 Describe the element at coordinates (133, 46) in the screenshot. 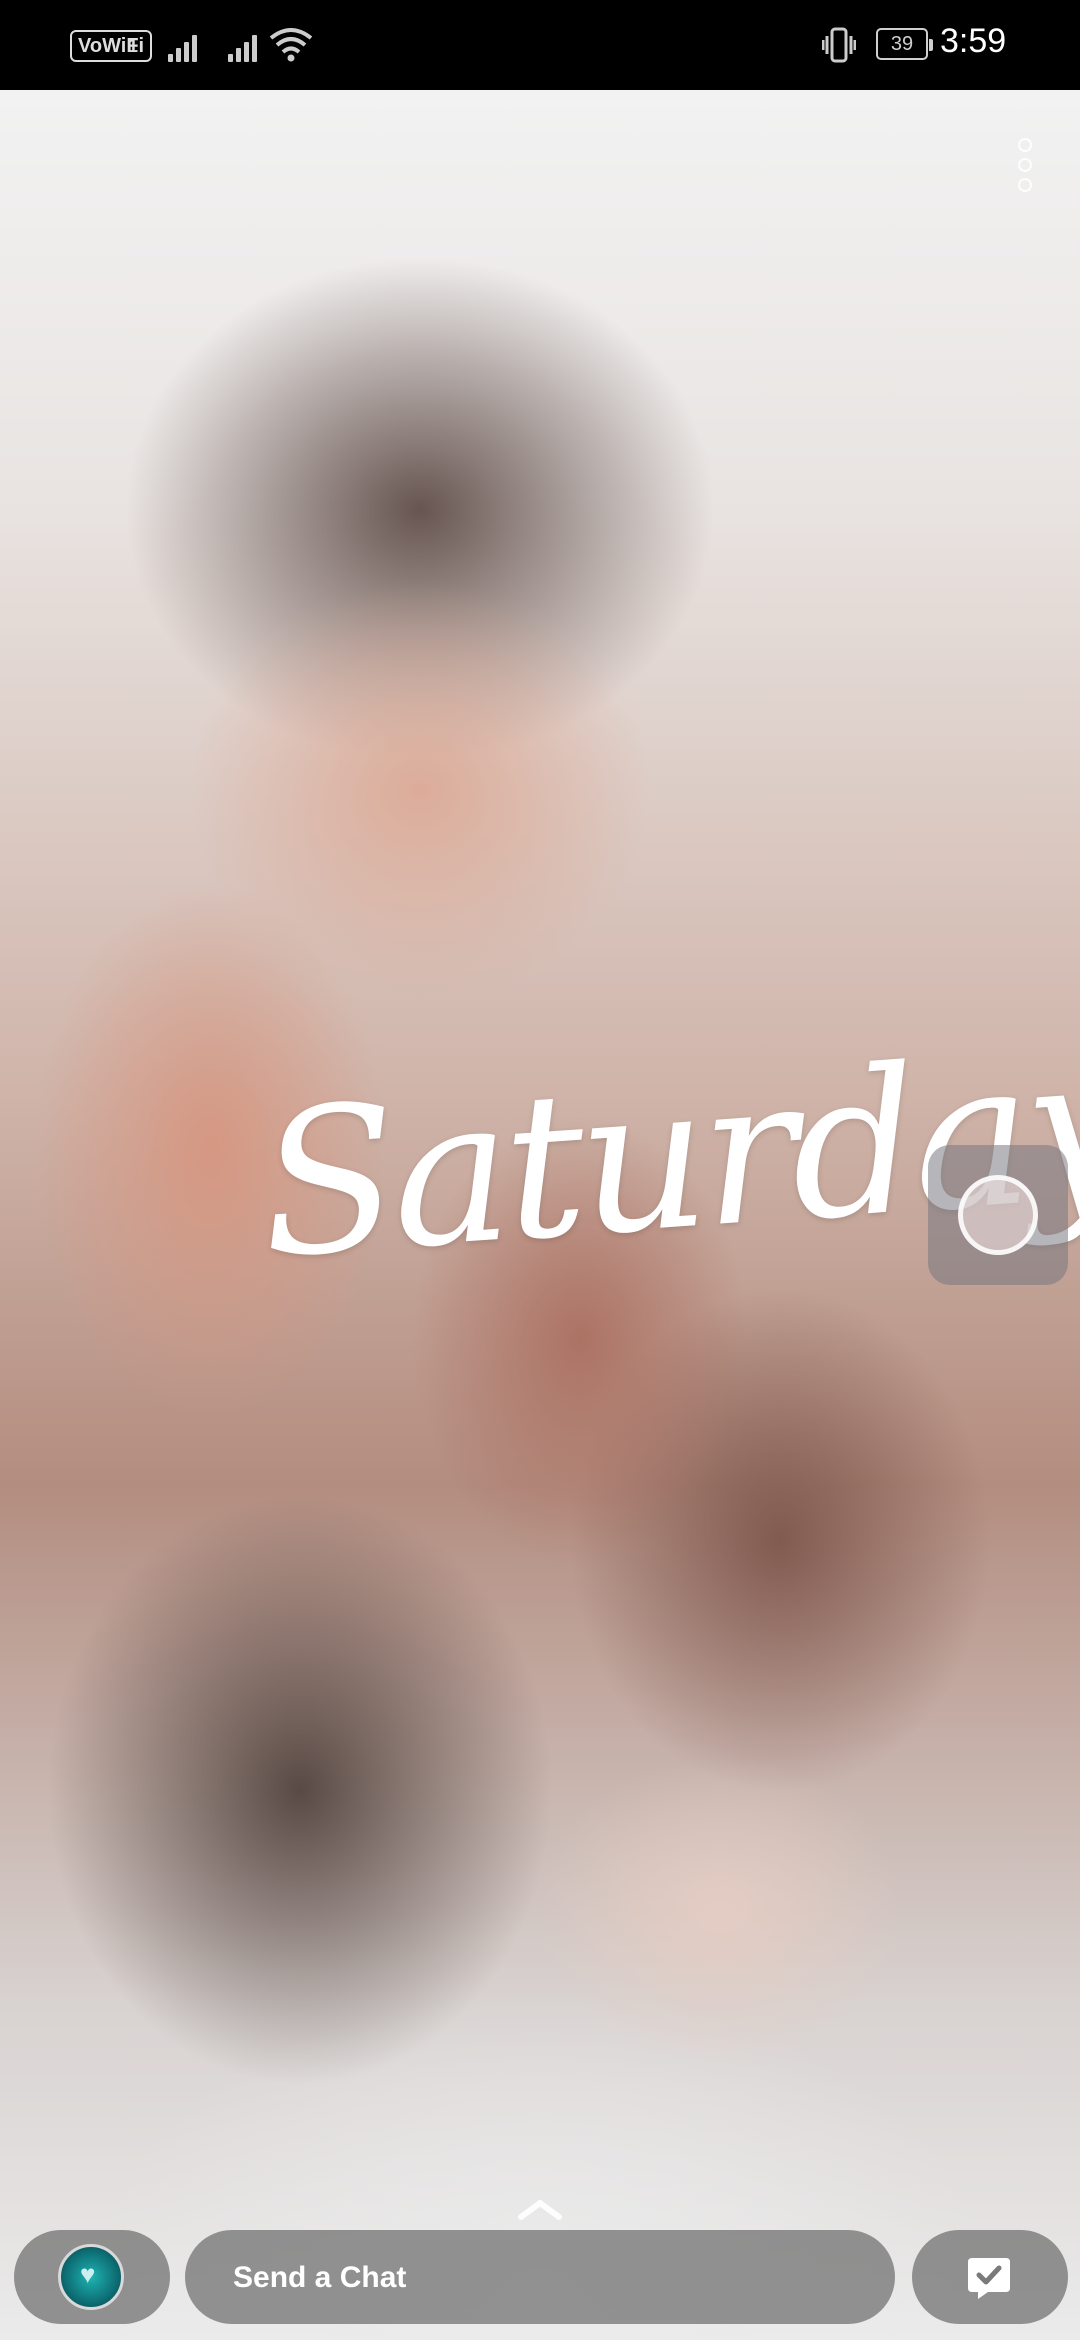

I see `sim-slot-label: 1` at that location.